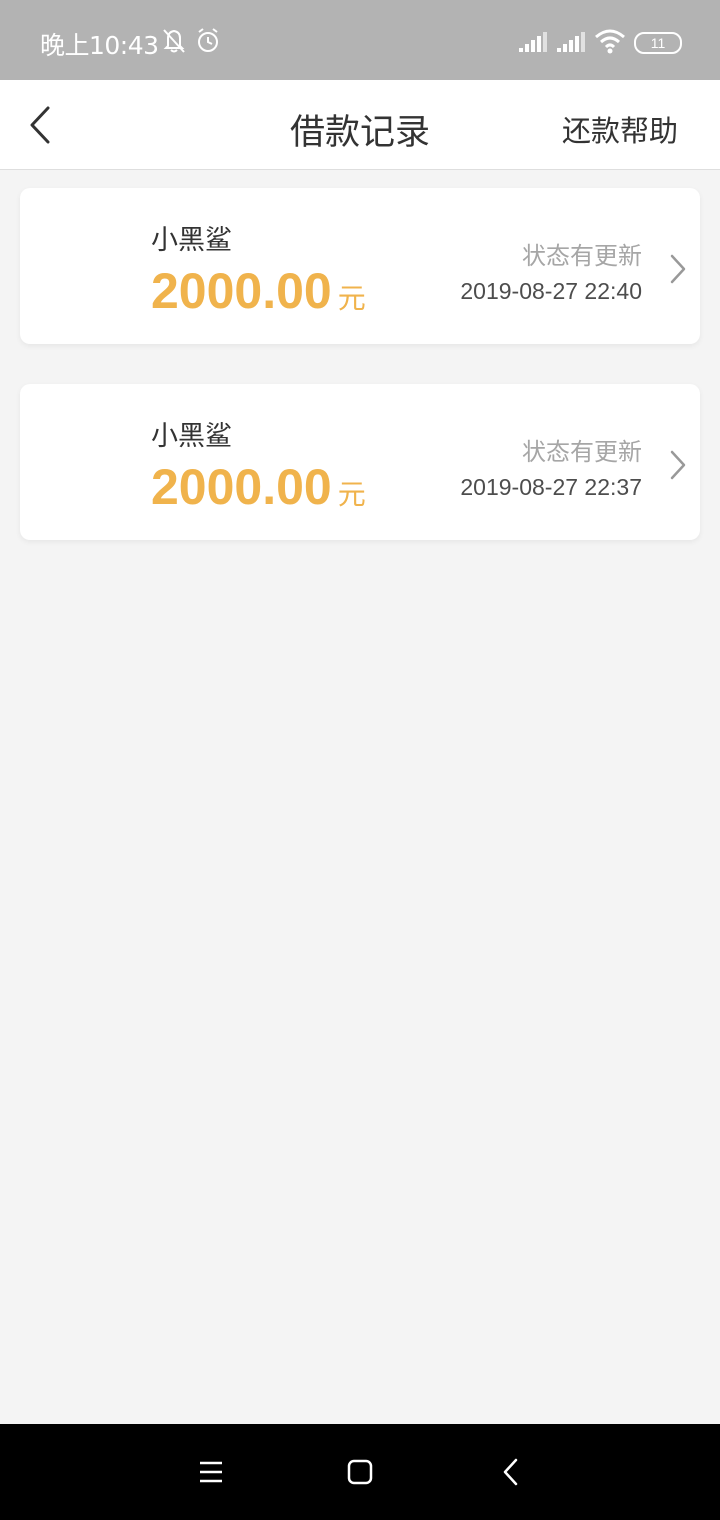 This screenshot has height=1520, width=720. I want to click on loan-date: 2019-08-27 22:37, so click(551, 487).